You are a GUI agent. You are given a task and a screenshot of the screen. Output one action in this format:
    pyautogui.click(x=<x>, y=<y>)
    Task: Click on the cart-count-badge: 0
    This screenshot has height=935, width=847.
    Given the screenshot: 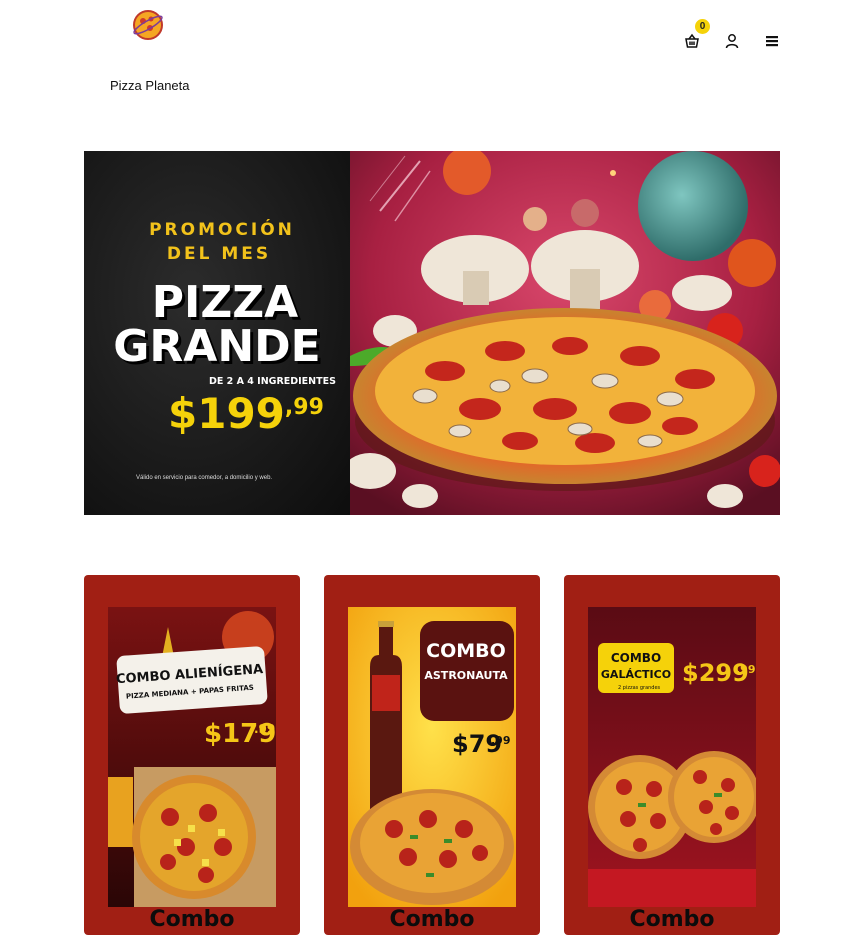 What is the action you would take?
    pyautogui.click(x=702, y=26)
    